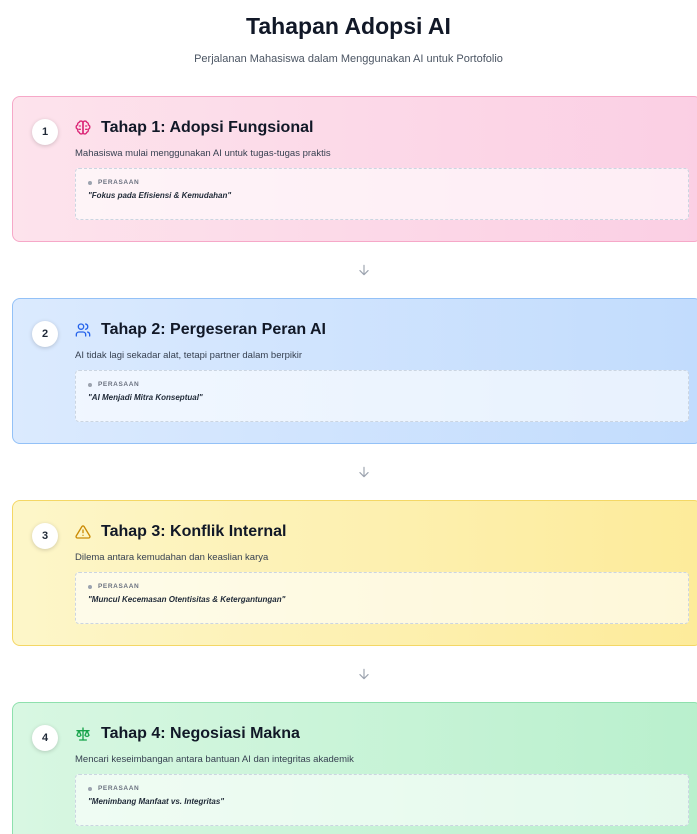  Describe the element at coordinates (45, 132) in the screenshot. I see `stage-number-badge: 1` at that location.